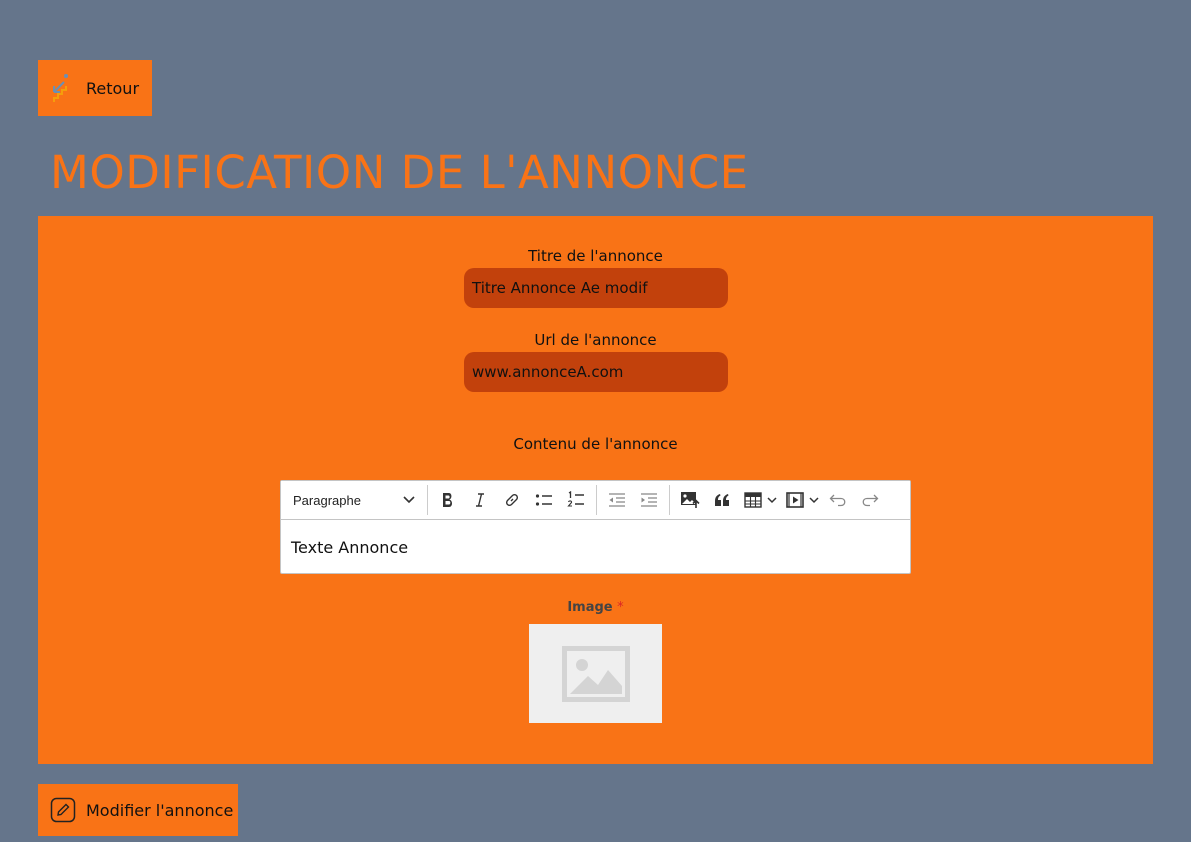  I want to click on title-input: Titre Annonce Ae modif, so click(596, 288).